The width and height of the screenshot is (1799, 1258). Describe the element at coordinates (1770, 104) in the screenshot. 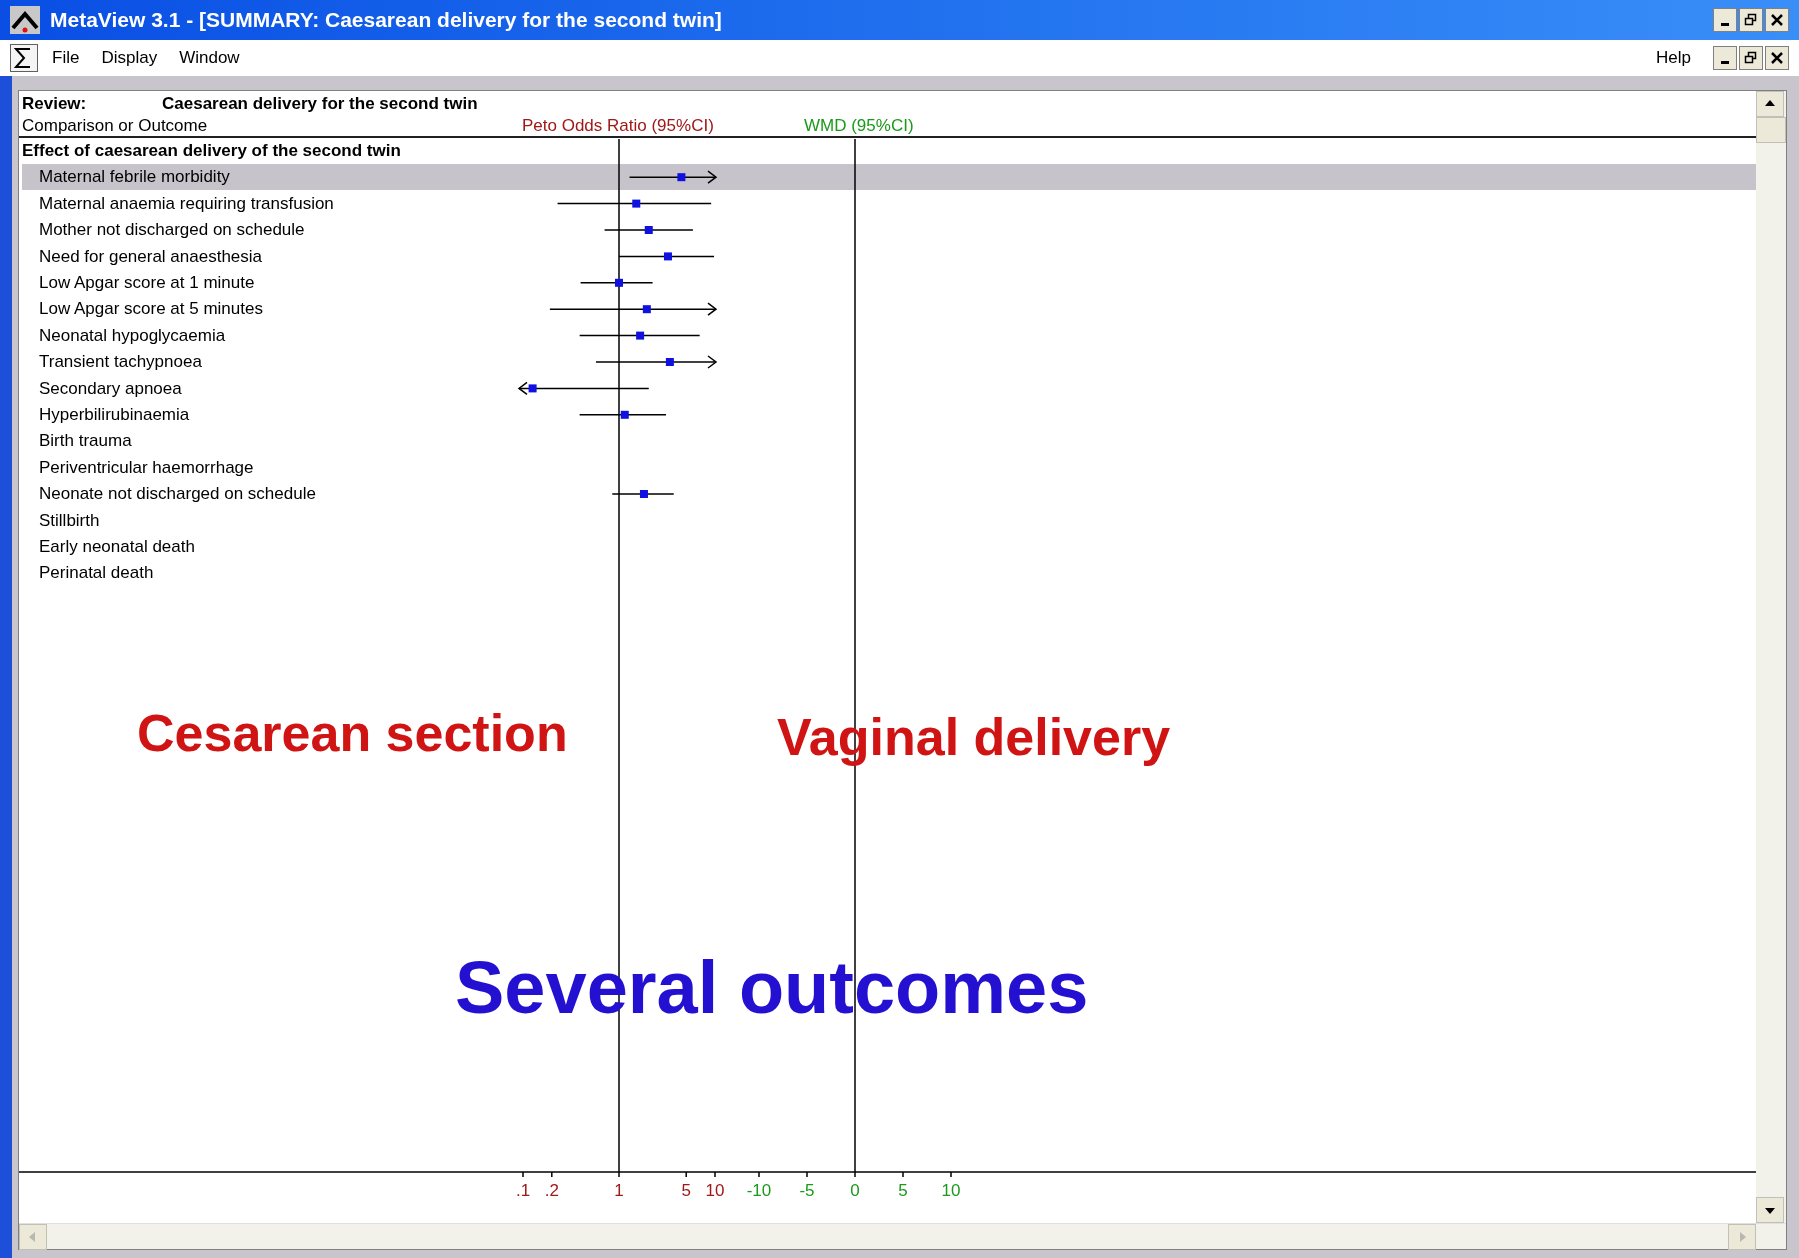

I see `scroll-up-button` at that location.